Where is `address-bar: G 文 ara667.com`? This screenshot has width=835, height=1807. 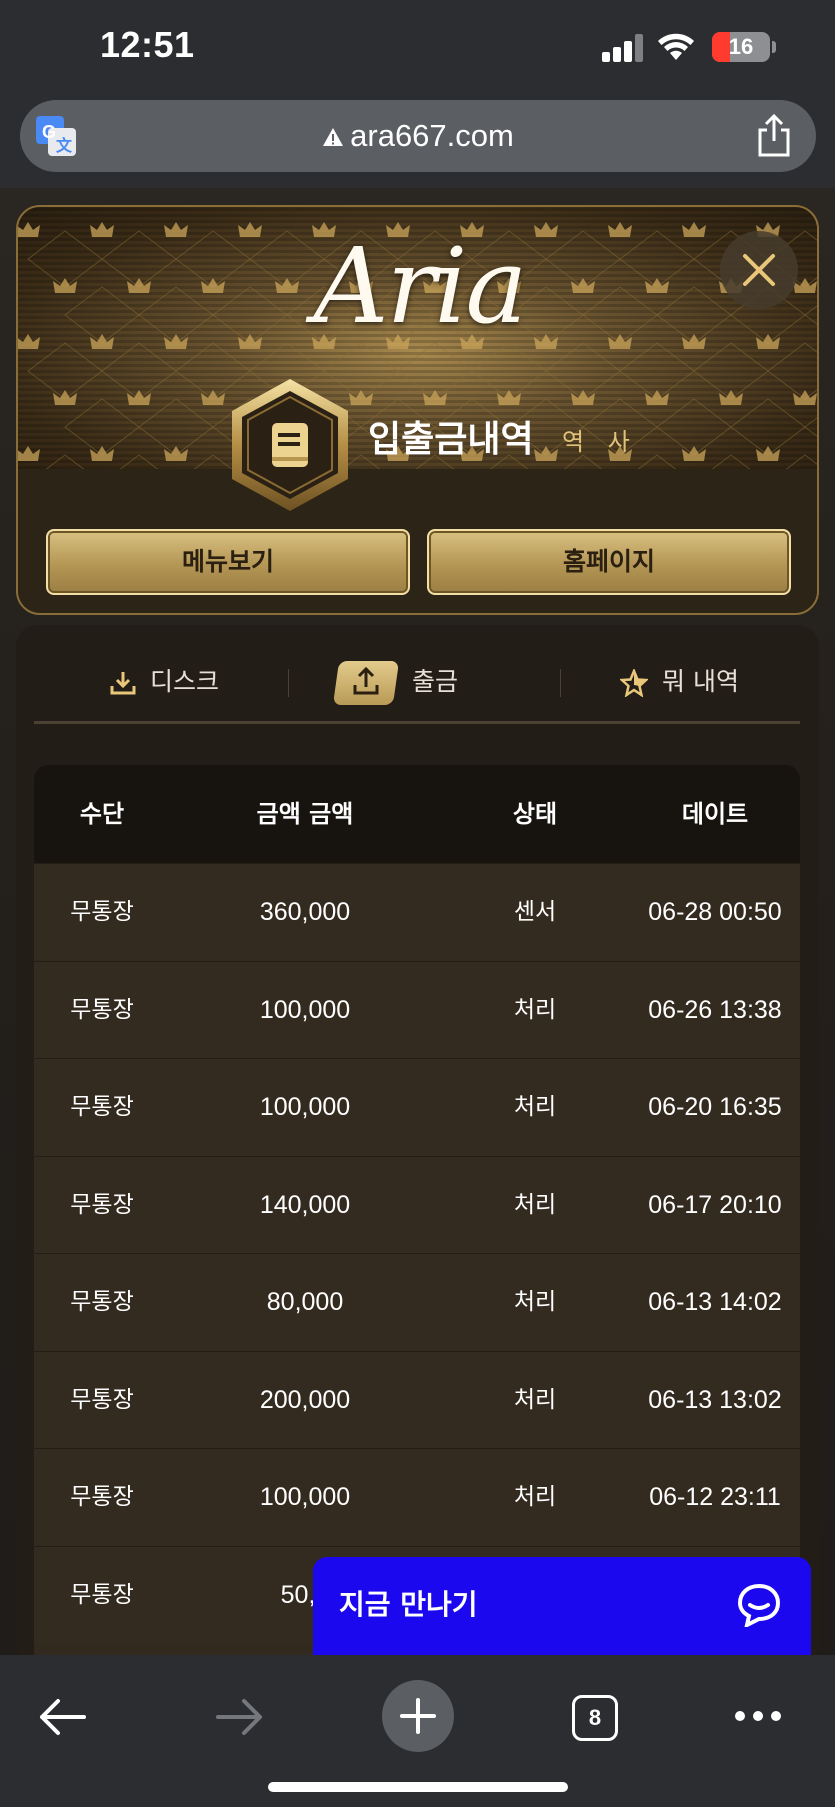 address-bar: G 文 ara667.com is located at coordinates (418, 136).